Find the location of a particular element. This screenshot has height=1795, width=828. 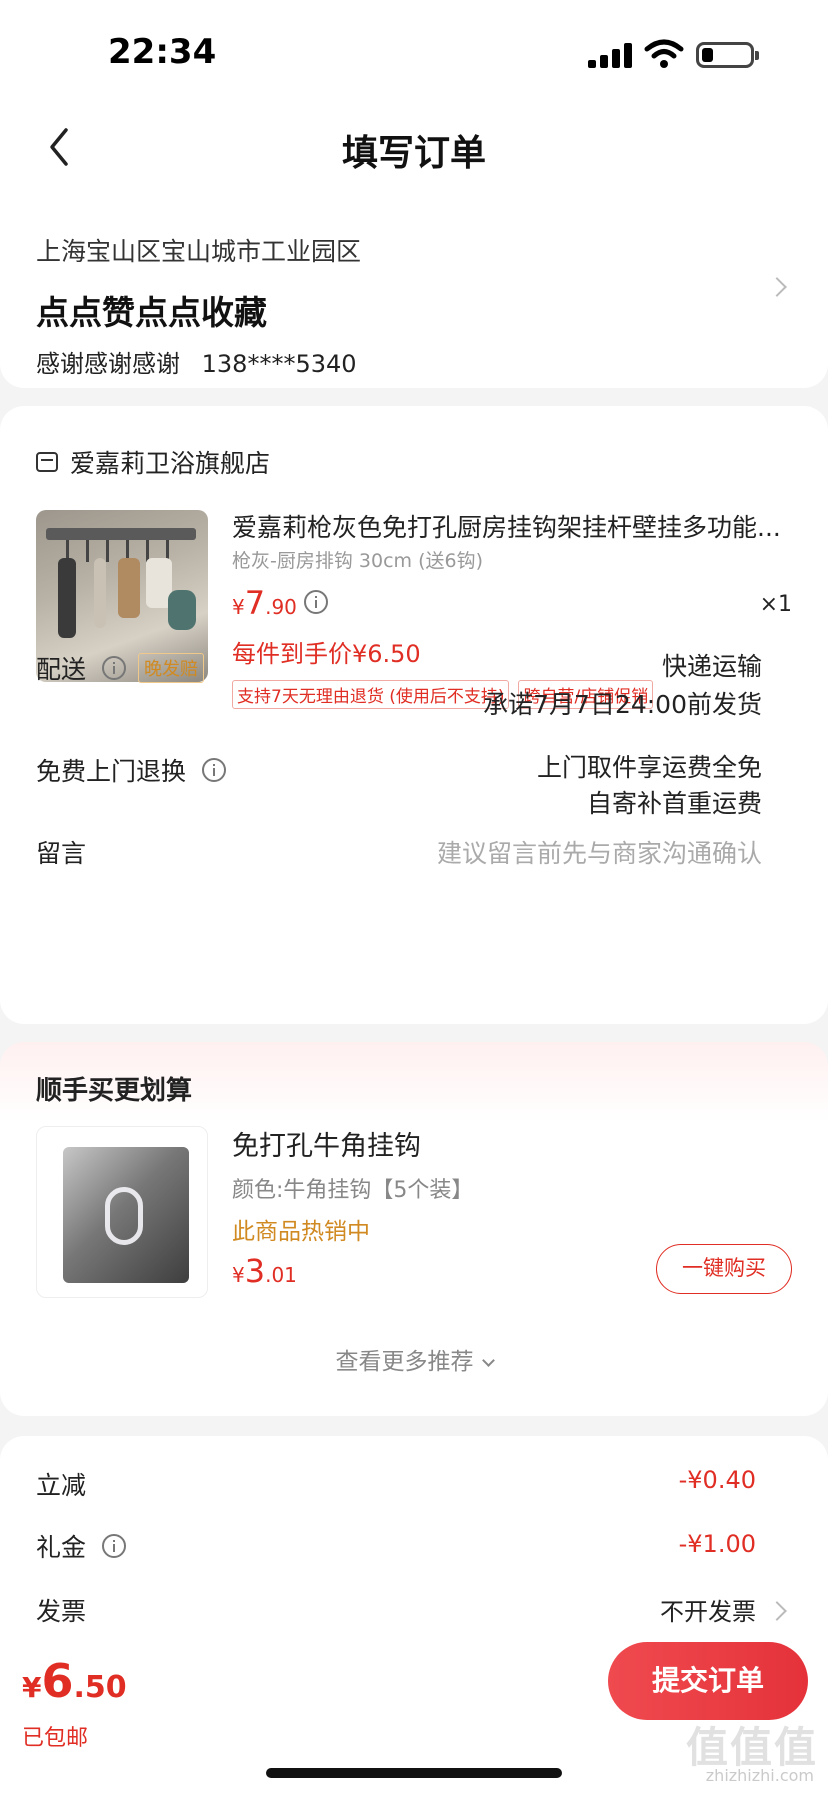

recommend-price: ¥ 3 .01 is located at coordinates (264, 1271).